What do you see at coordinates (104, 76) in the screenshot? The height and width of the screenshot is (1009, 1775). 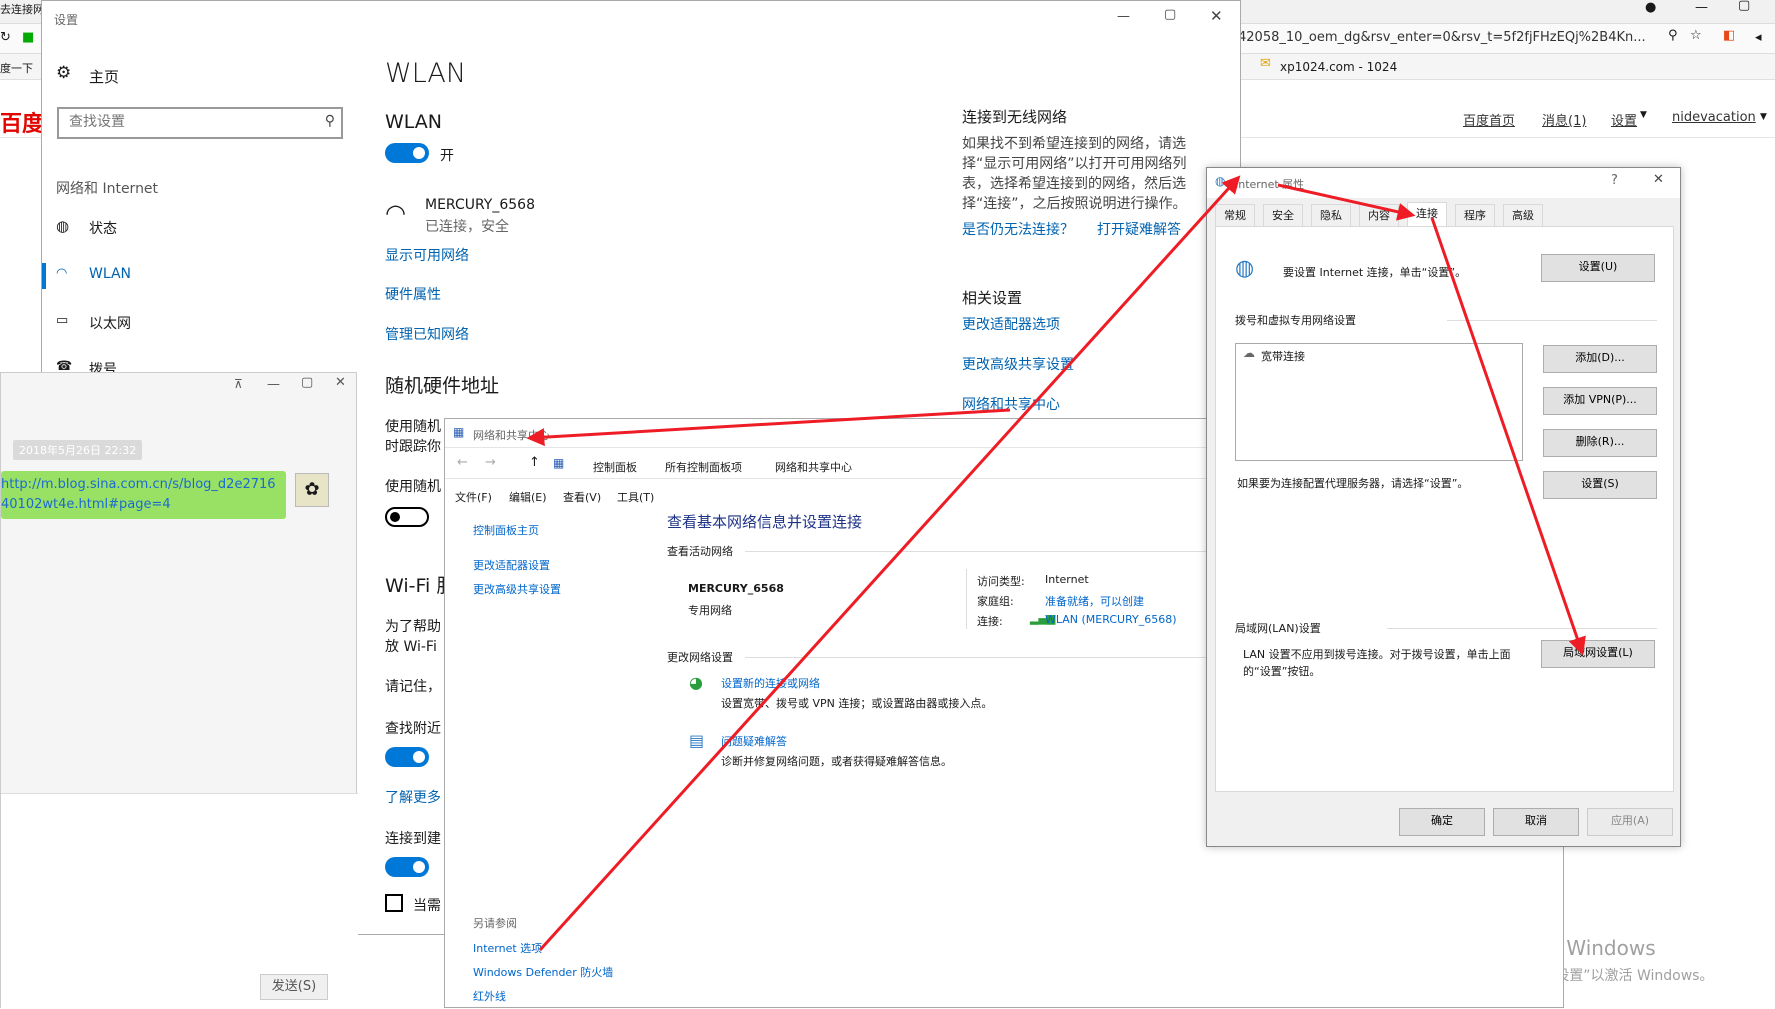 I see `settings-home: 主页` at bounding box center [104, 76].